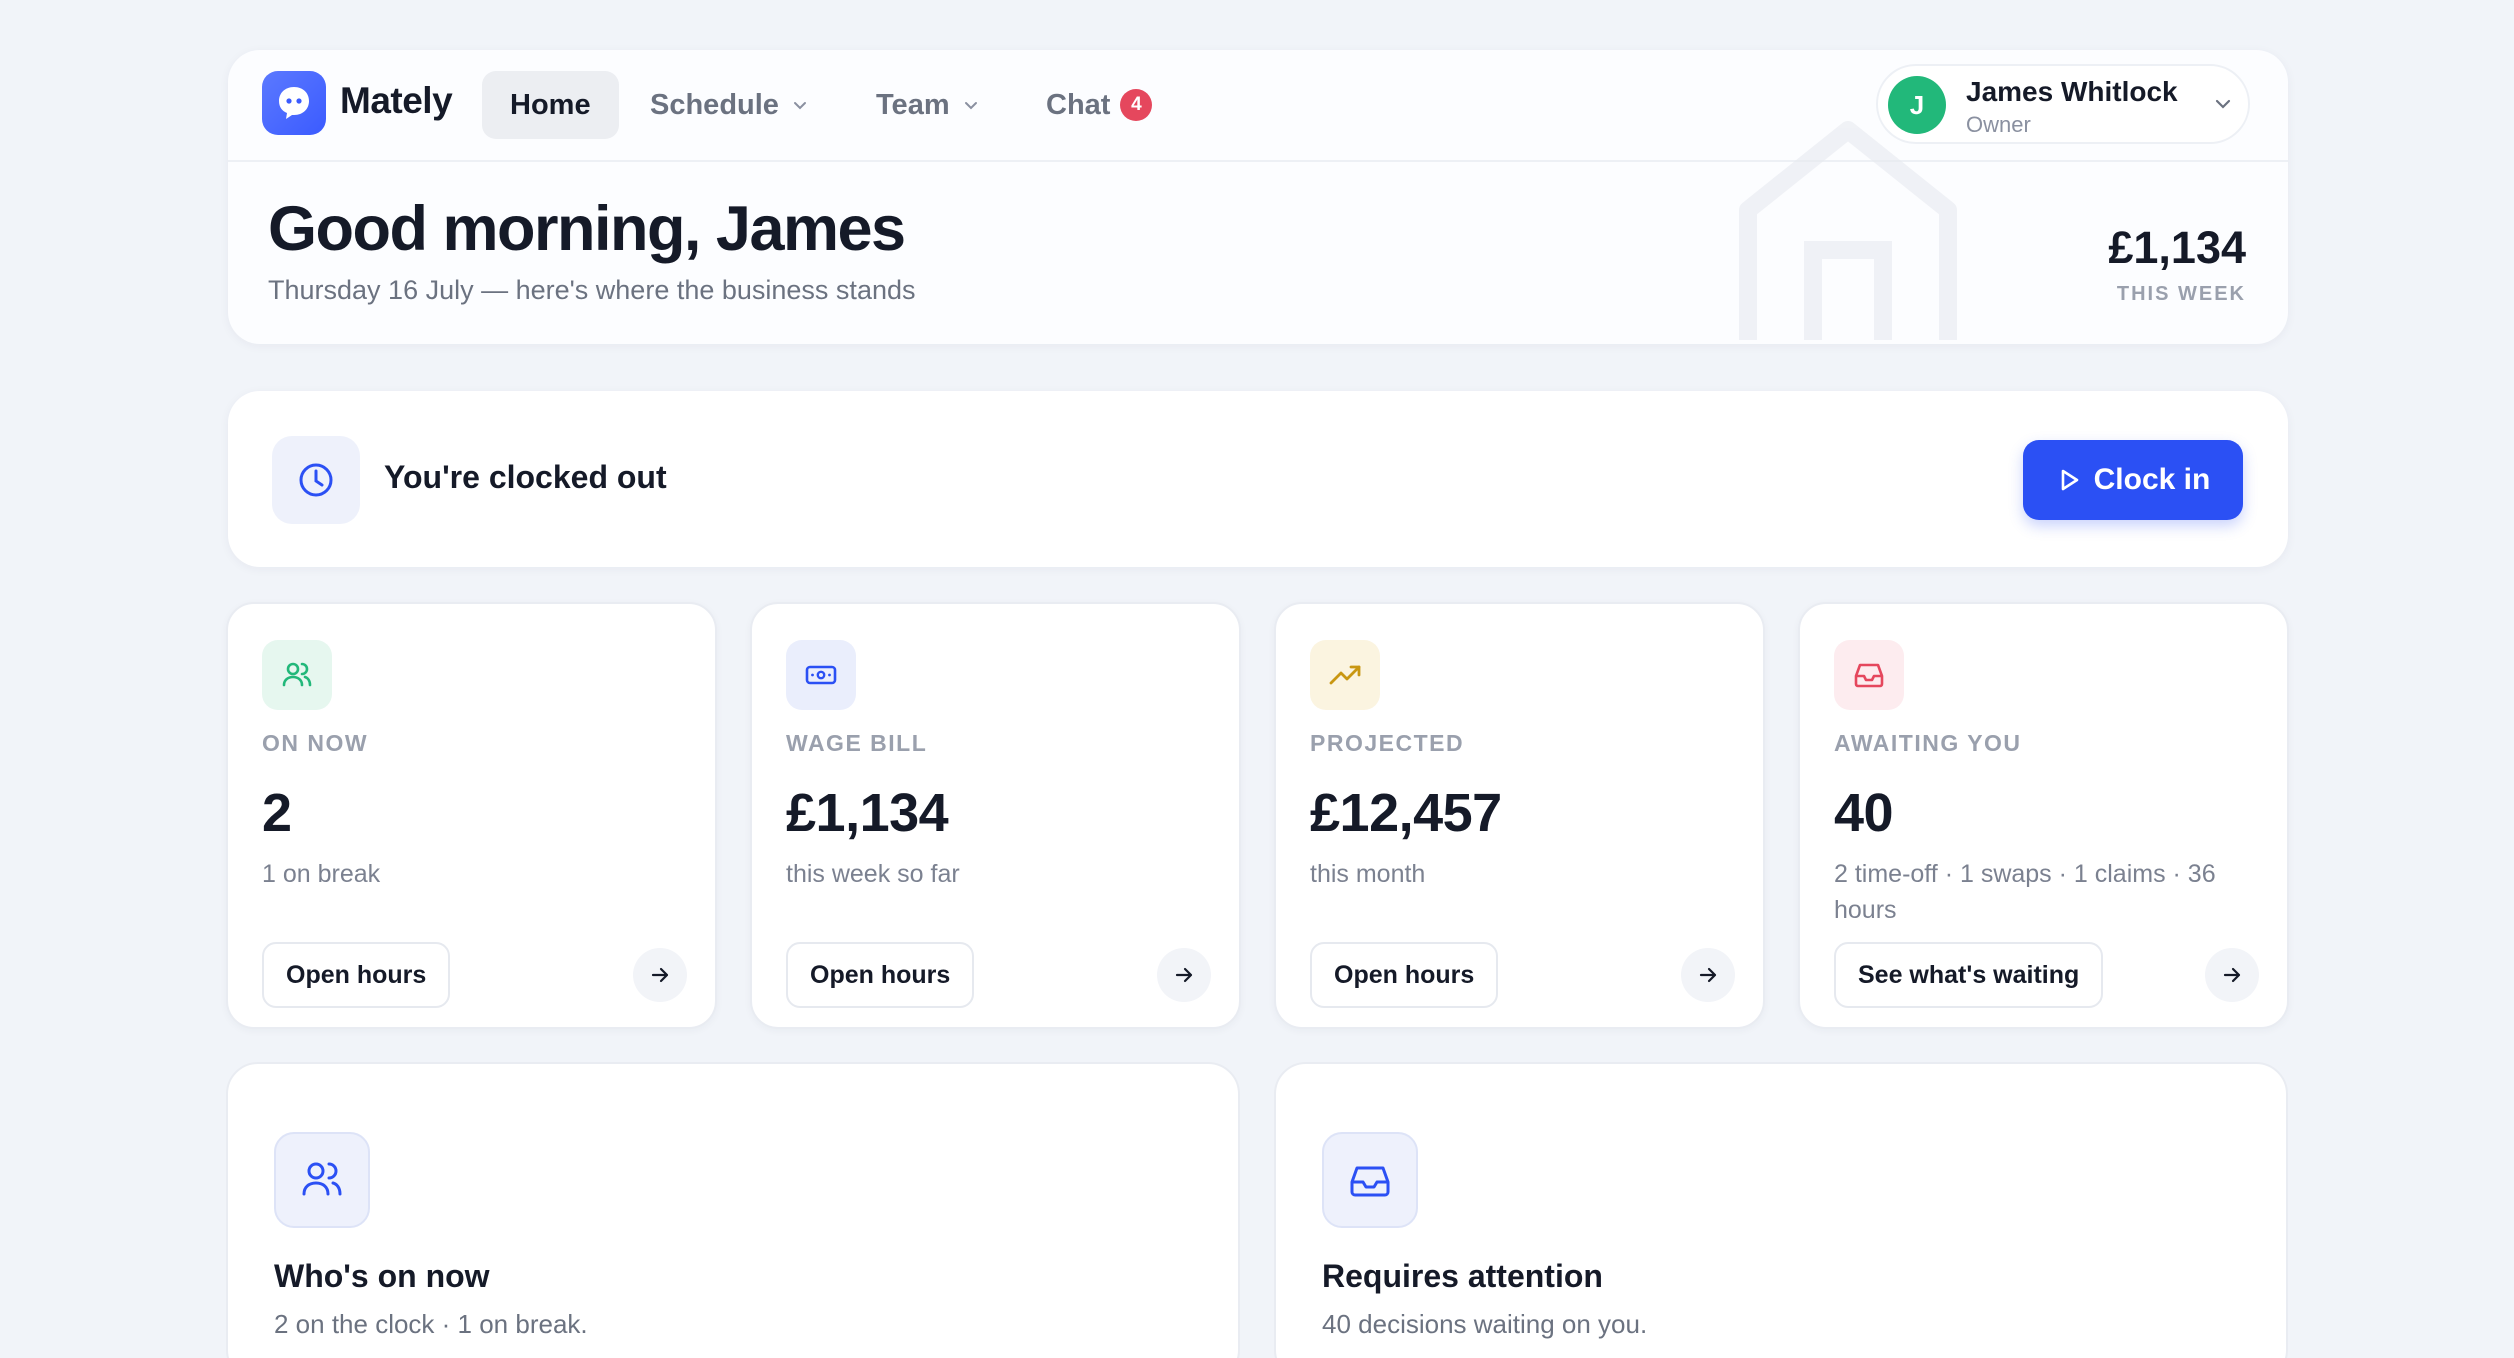 This screenshot has height=1358, width=2514. I want to click on stat-label: AWAITING YOU, so click(1928, 743).